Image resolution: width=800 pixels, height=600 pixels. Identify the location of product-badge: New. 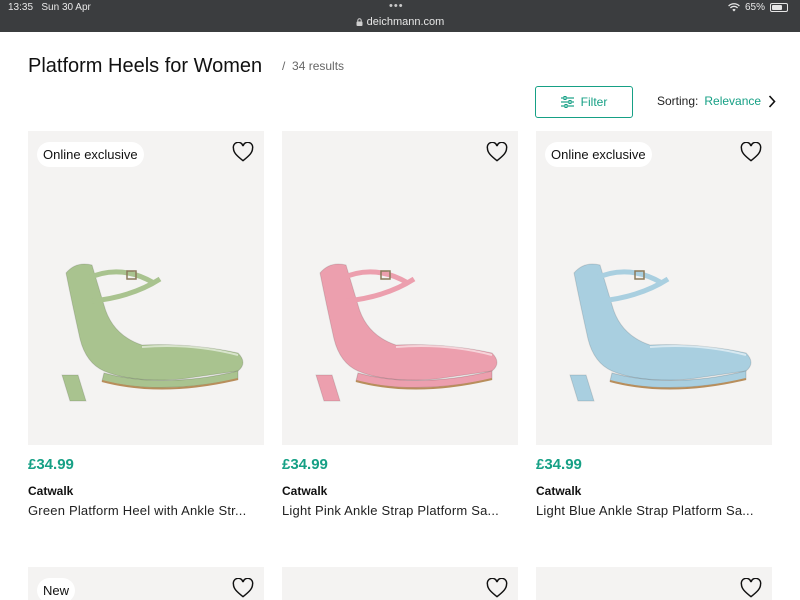
(56, 589).